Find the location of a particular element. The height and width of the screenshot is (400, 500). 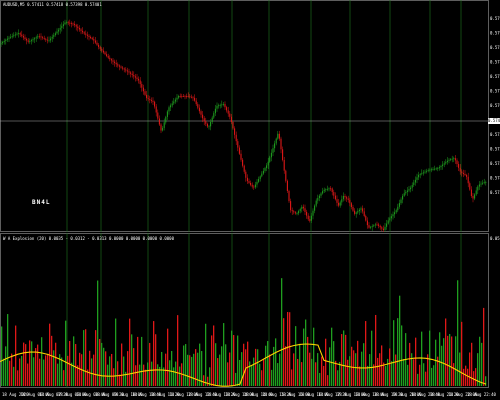

time-axis-tick: 18 Aug 22:40 is located at coordinates (481, 394).